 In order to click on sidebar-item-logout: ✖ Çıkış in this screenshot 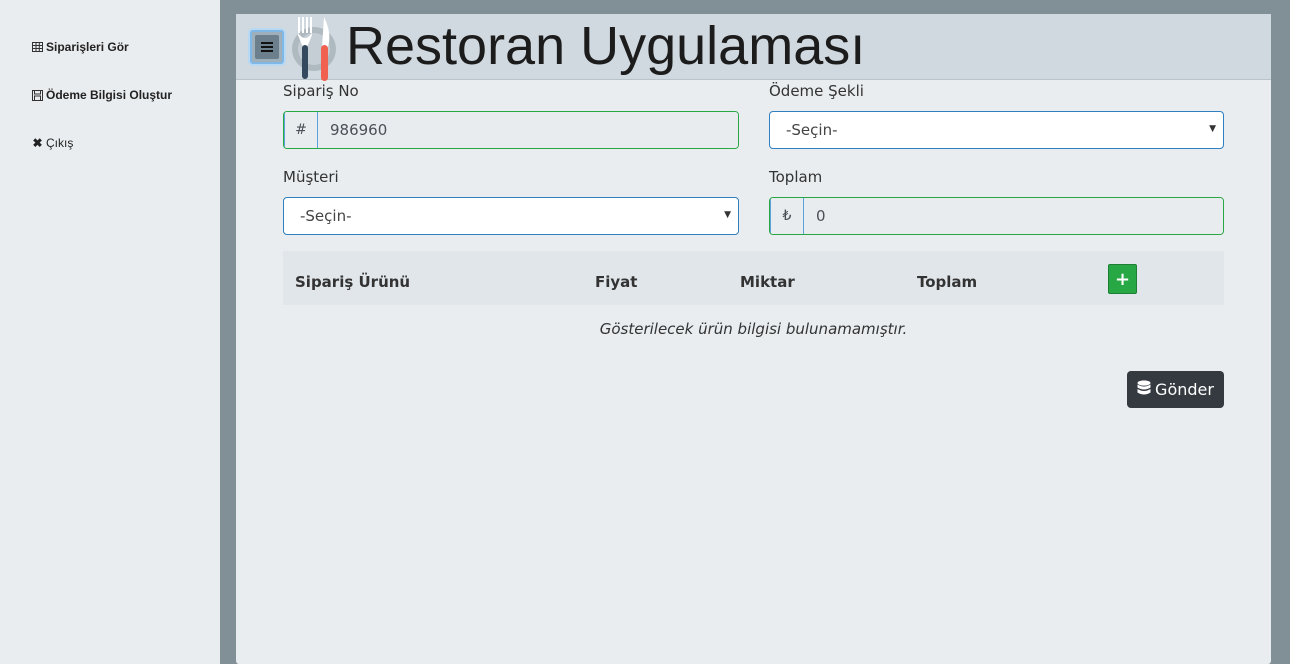, I will do `click(52, 143)`.